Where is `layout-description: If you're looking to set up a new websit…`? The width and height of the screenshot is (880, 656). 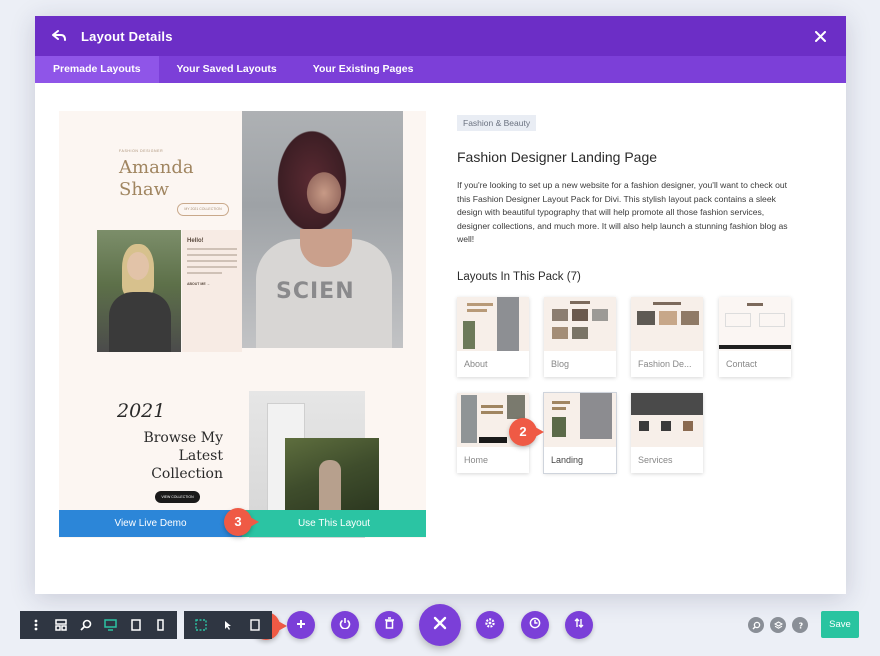 layout-description: If you're looking to set up a new websit… is located at coordinates (622, 212).